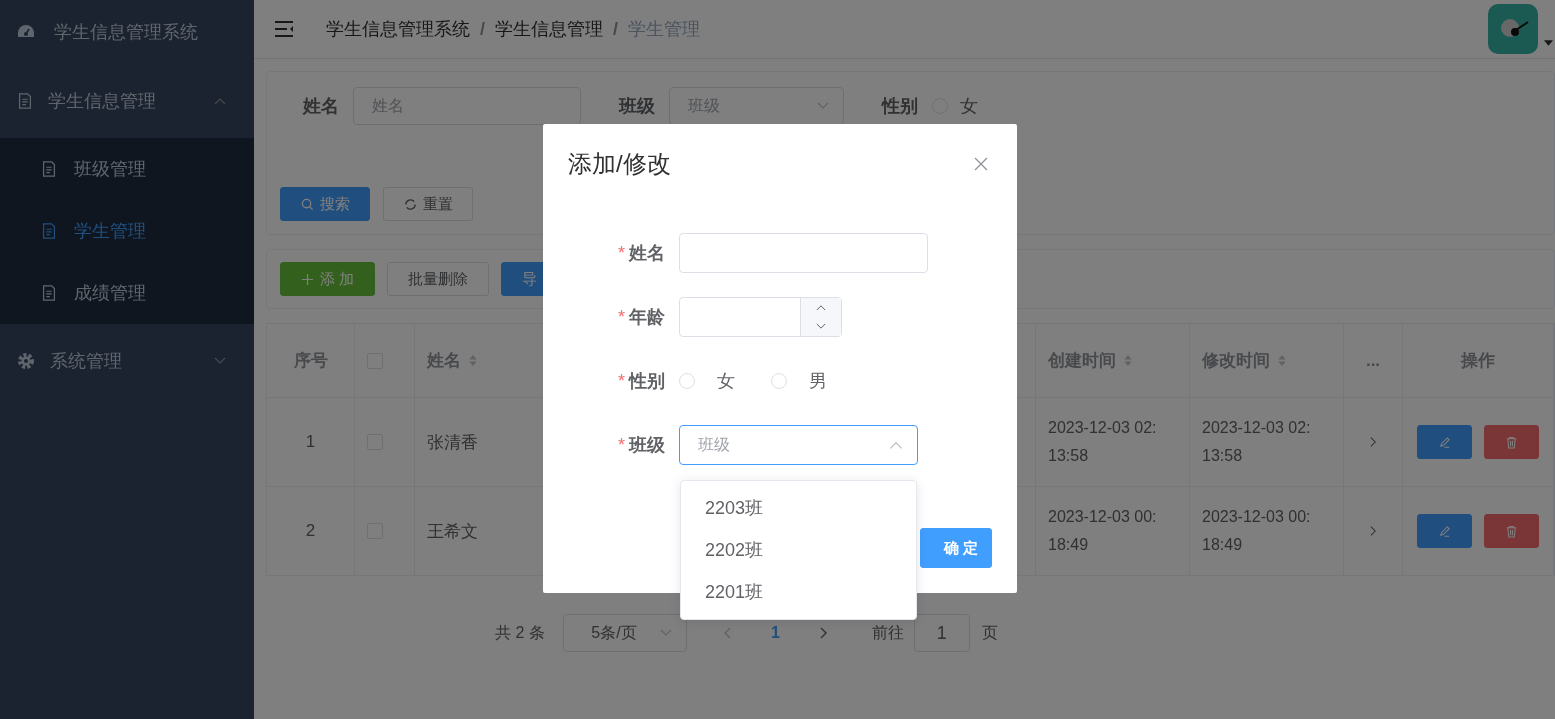 Image resolution: width=1555 pixels, height=719 pixels. What do you see at coordinates (325, 204) in the screenshot?
I see `search-button: 搜索` at bounding box center [325, 204].